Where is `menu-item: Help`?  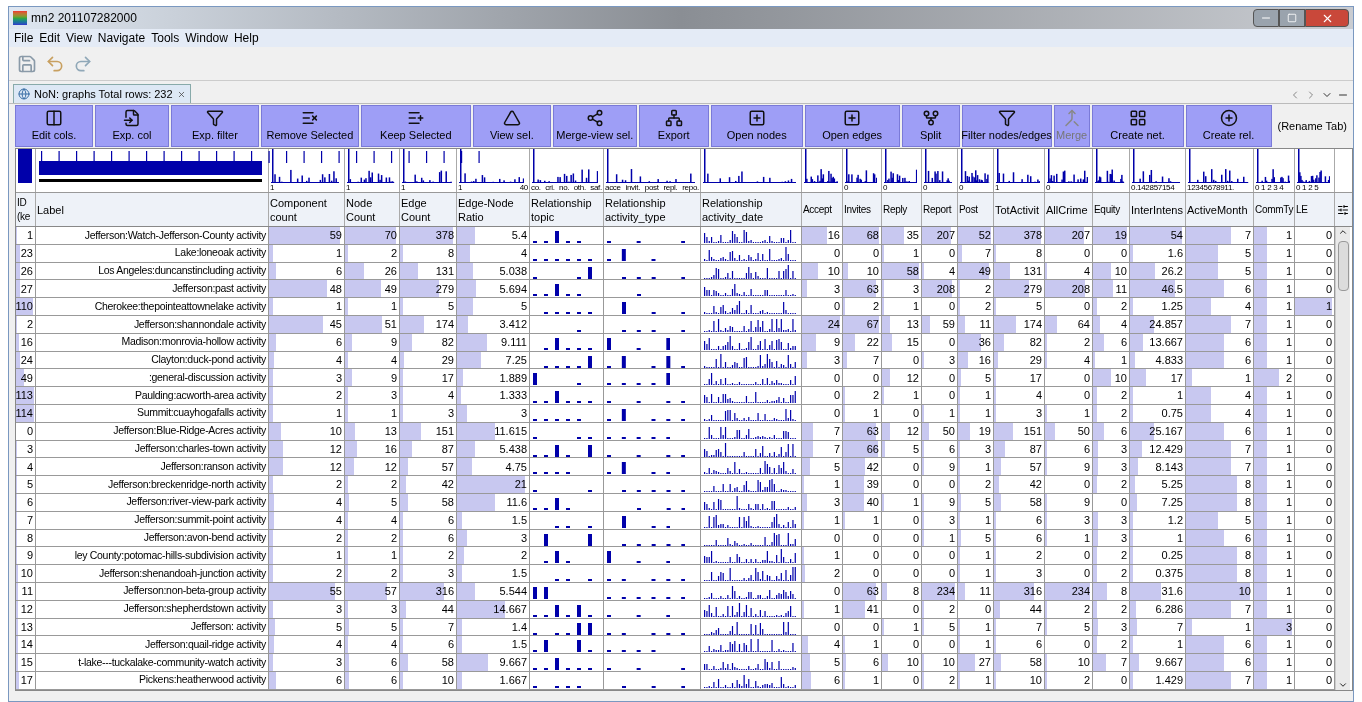
menu-item: Help is located at coordinates (246, 38).